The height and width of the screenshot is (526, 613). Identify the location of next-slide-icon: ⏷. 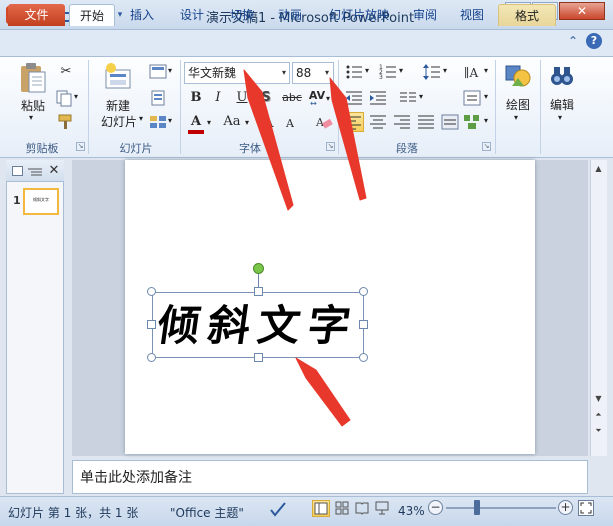
(598, 431).